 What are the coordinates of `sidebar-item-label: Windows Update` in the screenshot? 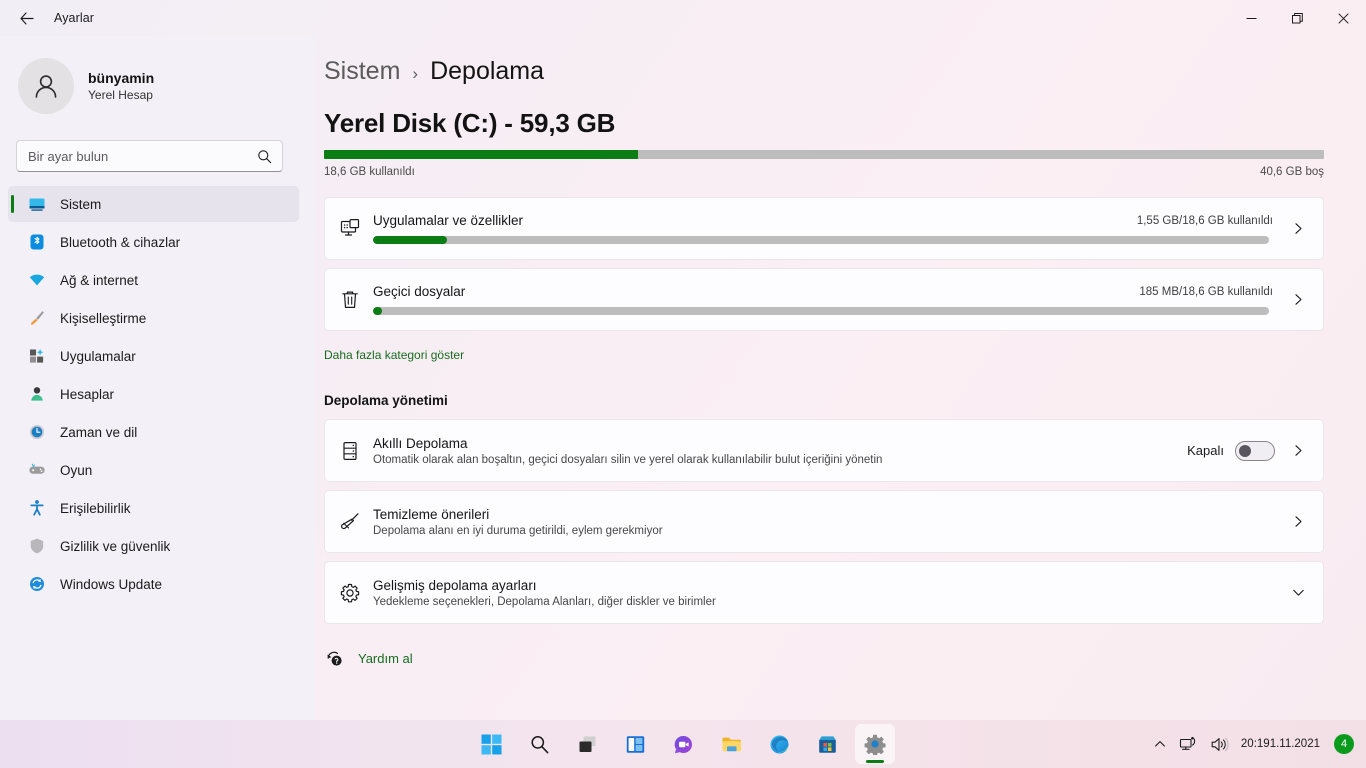 It's located at (111, 584).